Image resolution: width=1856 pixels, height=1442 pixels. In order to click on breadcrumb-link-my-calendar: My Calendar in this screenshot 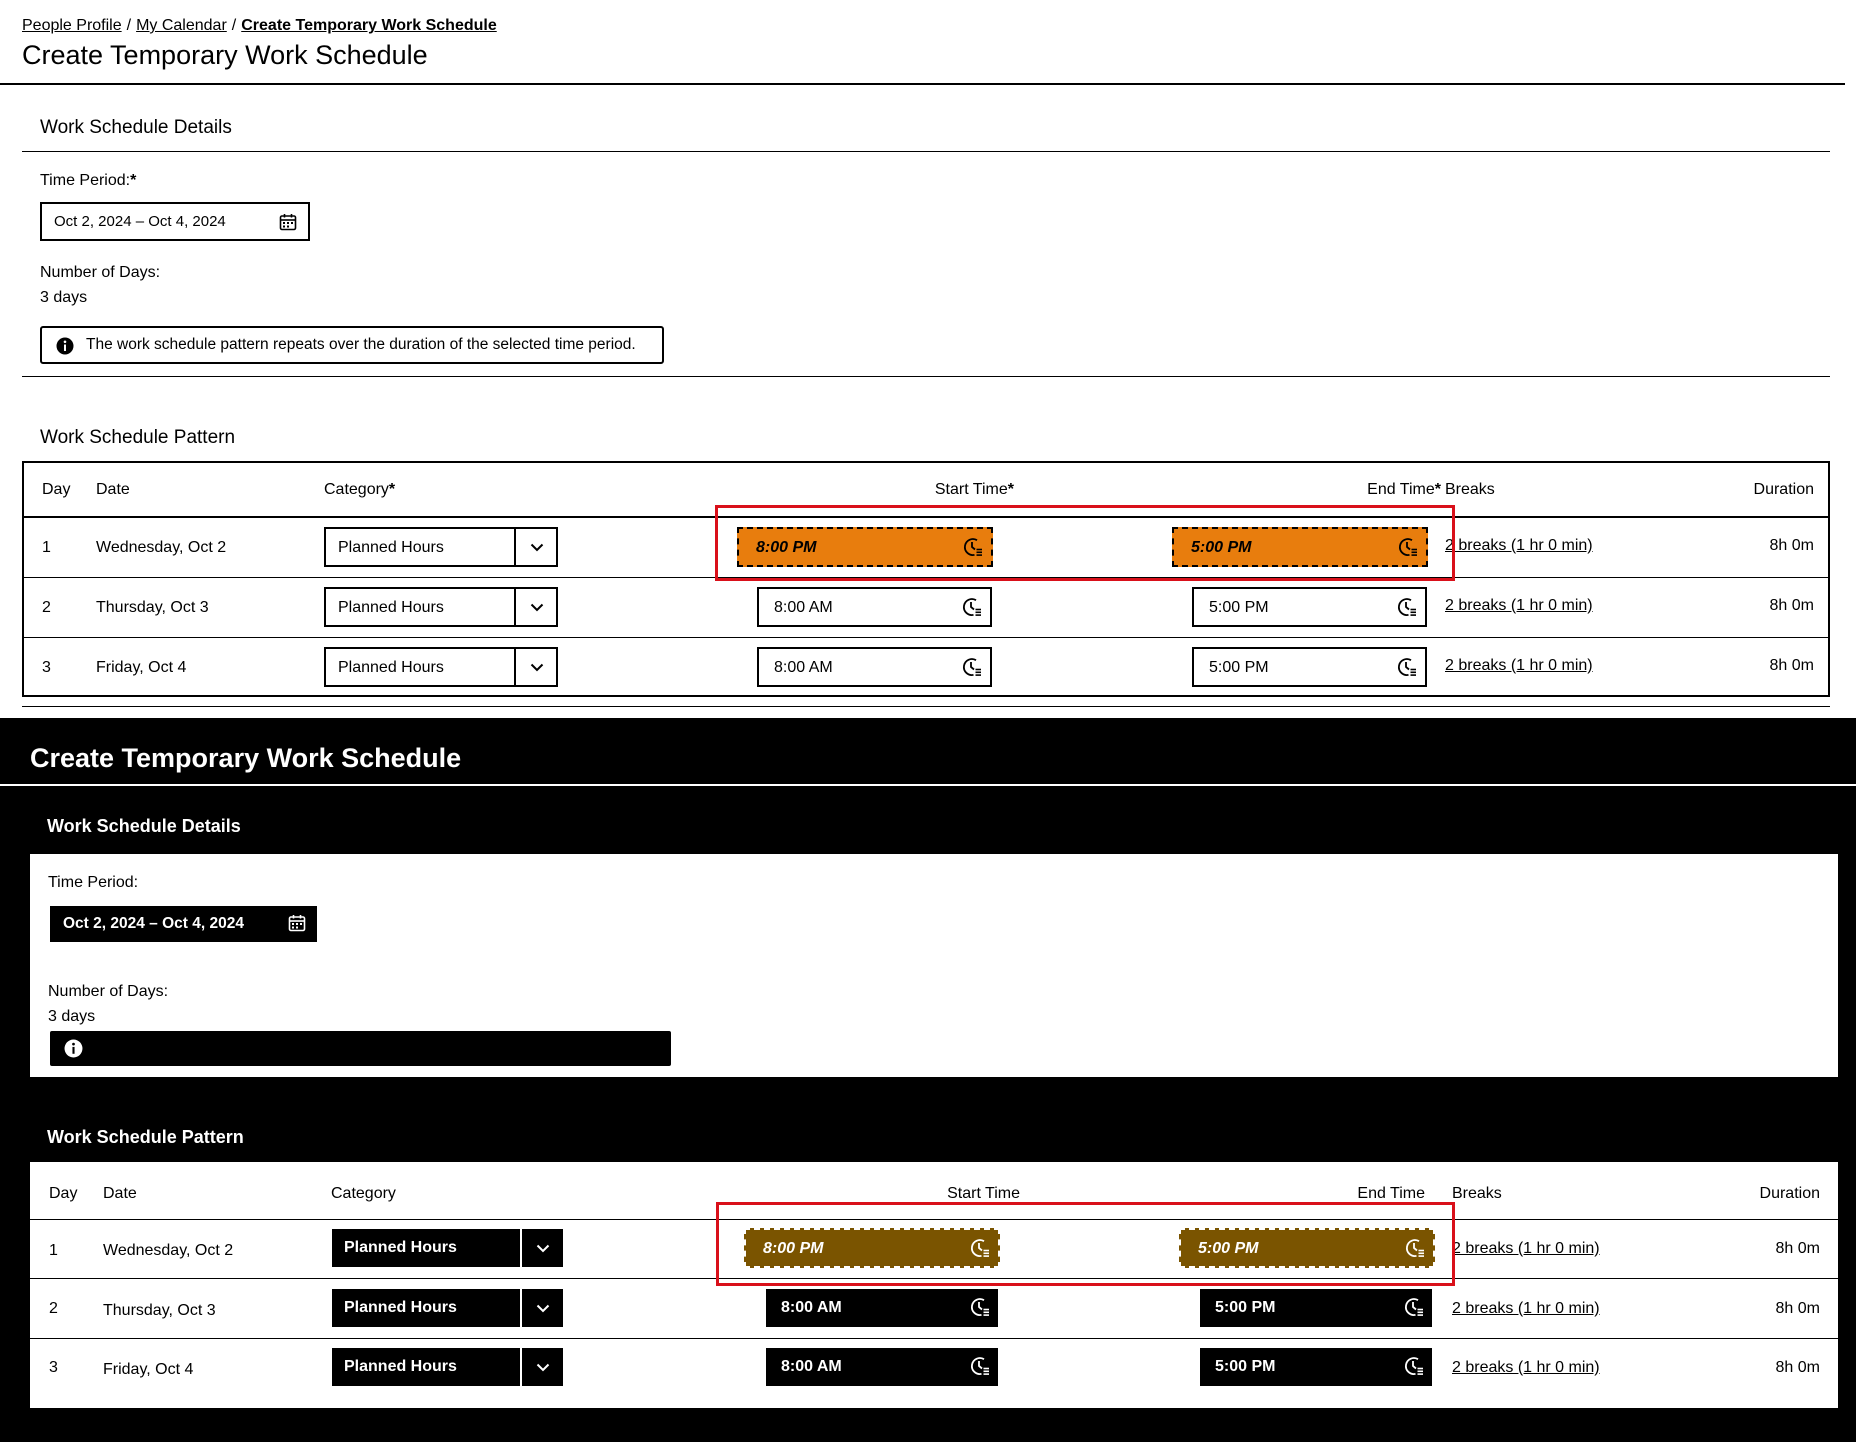, I will do `click(181, 25)`.